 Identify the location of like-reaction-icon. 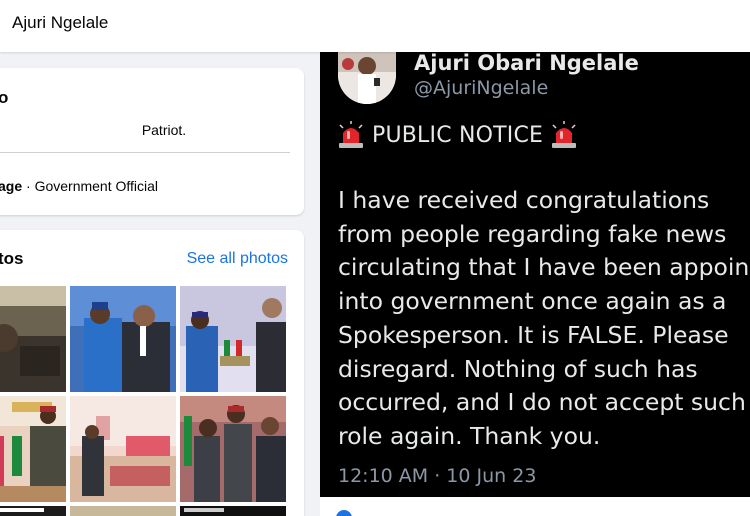
(344, 513).